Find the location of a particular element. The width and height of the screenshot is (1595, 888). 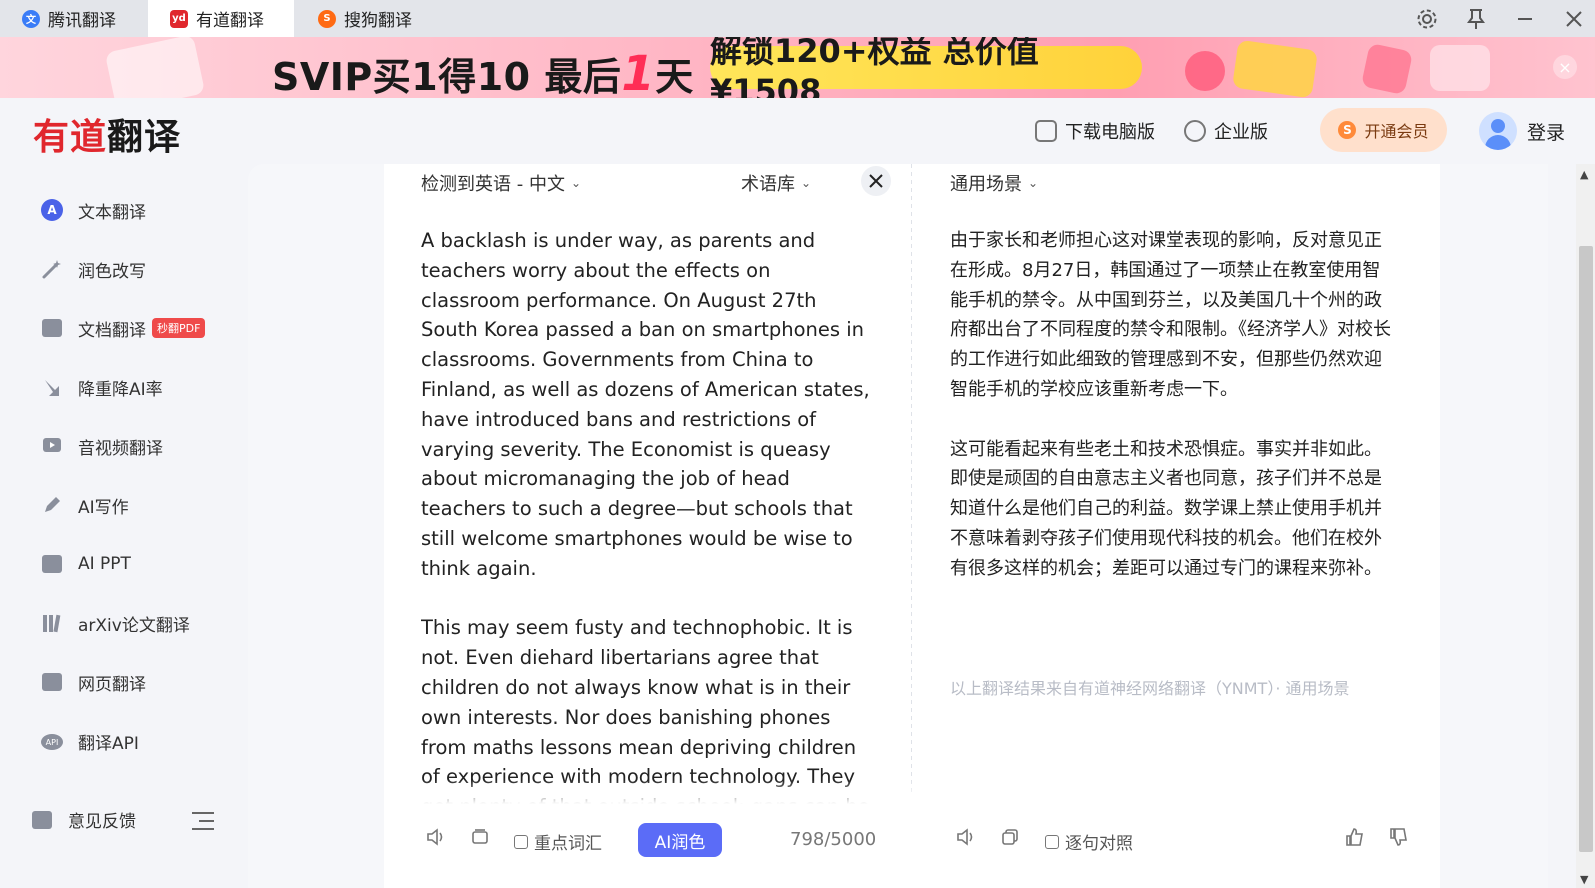

ai-polish-button: AI润色 is located at coordinates (680, 840).